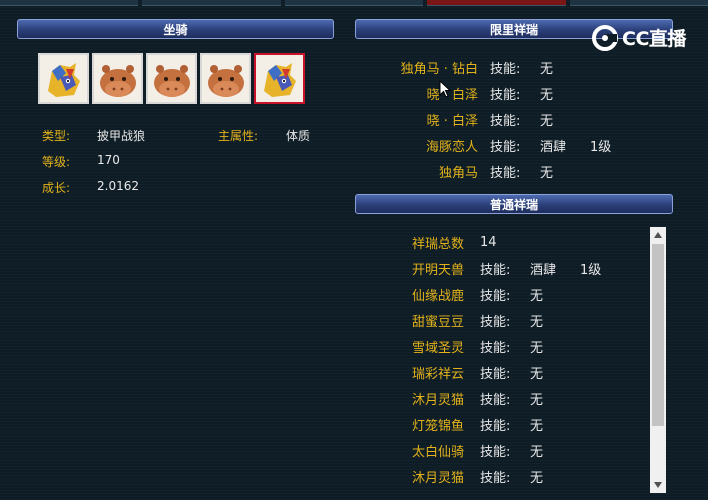  Describe the element at coordinates (458, 173) in the screenshot. I see `mount-name: 独角马` at that location.